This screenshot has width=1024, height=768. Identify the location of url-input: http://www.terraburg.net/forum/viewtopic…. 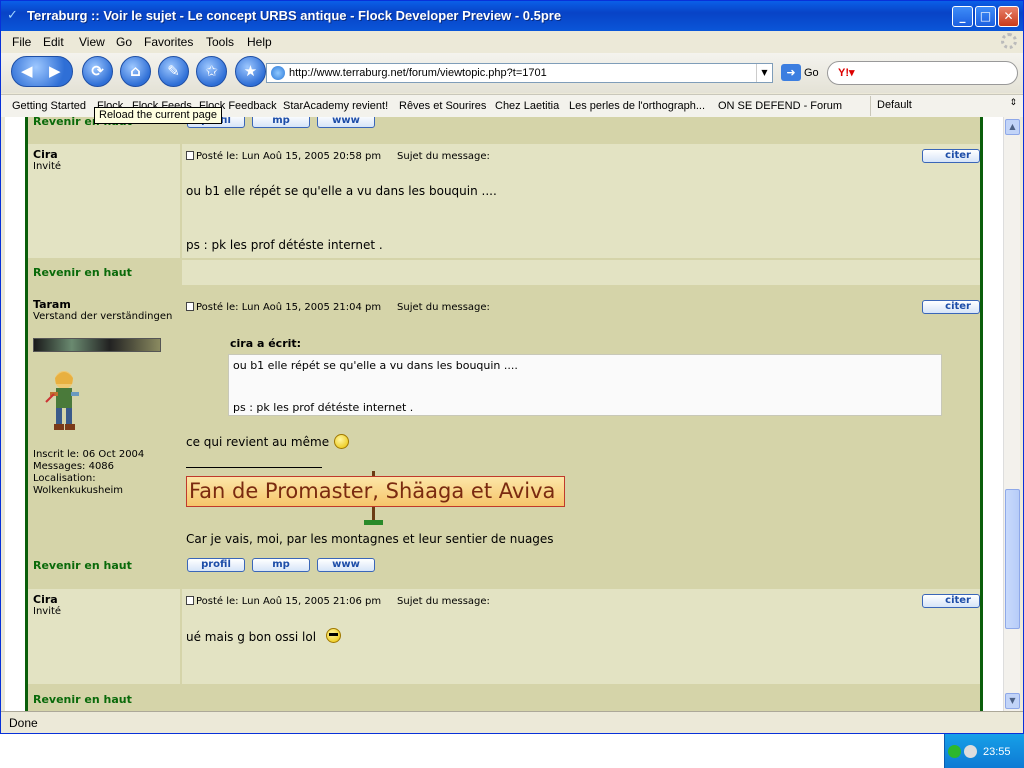
(418, 73).